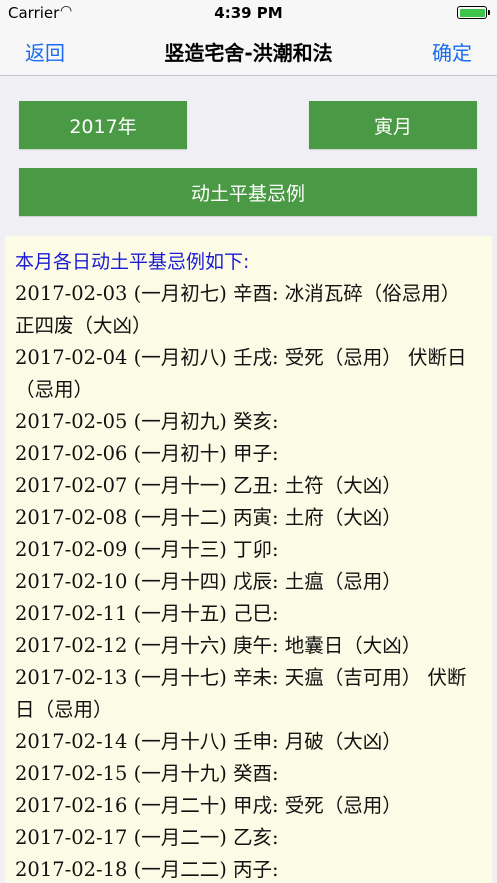 The height and width of the screenshot is (883, 497). What do you see at coordinates (452, 51) in the screenshot?
I see `confirm-button: 确定` at bounding box center [452, 51].